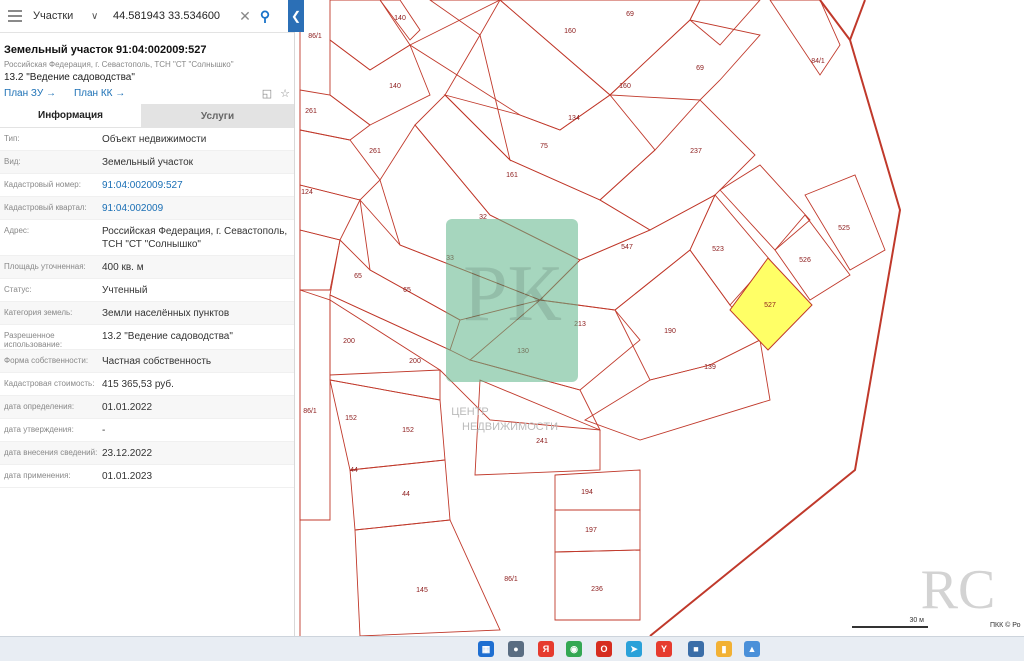  What do you see at coordinates (147, 384) in the screenshot?
I see `table-row: Кадастровая стоимость: 415 365,53 руб.` at bounding box center [147, 384].